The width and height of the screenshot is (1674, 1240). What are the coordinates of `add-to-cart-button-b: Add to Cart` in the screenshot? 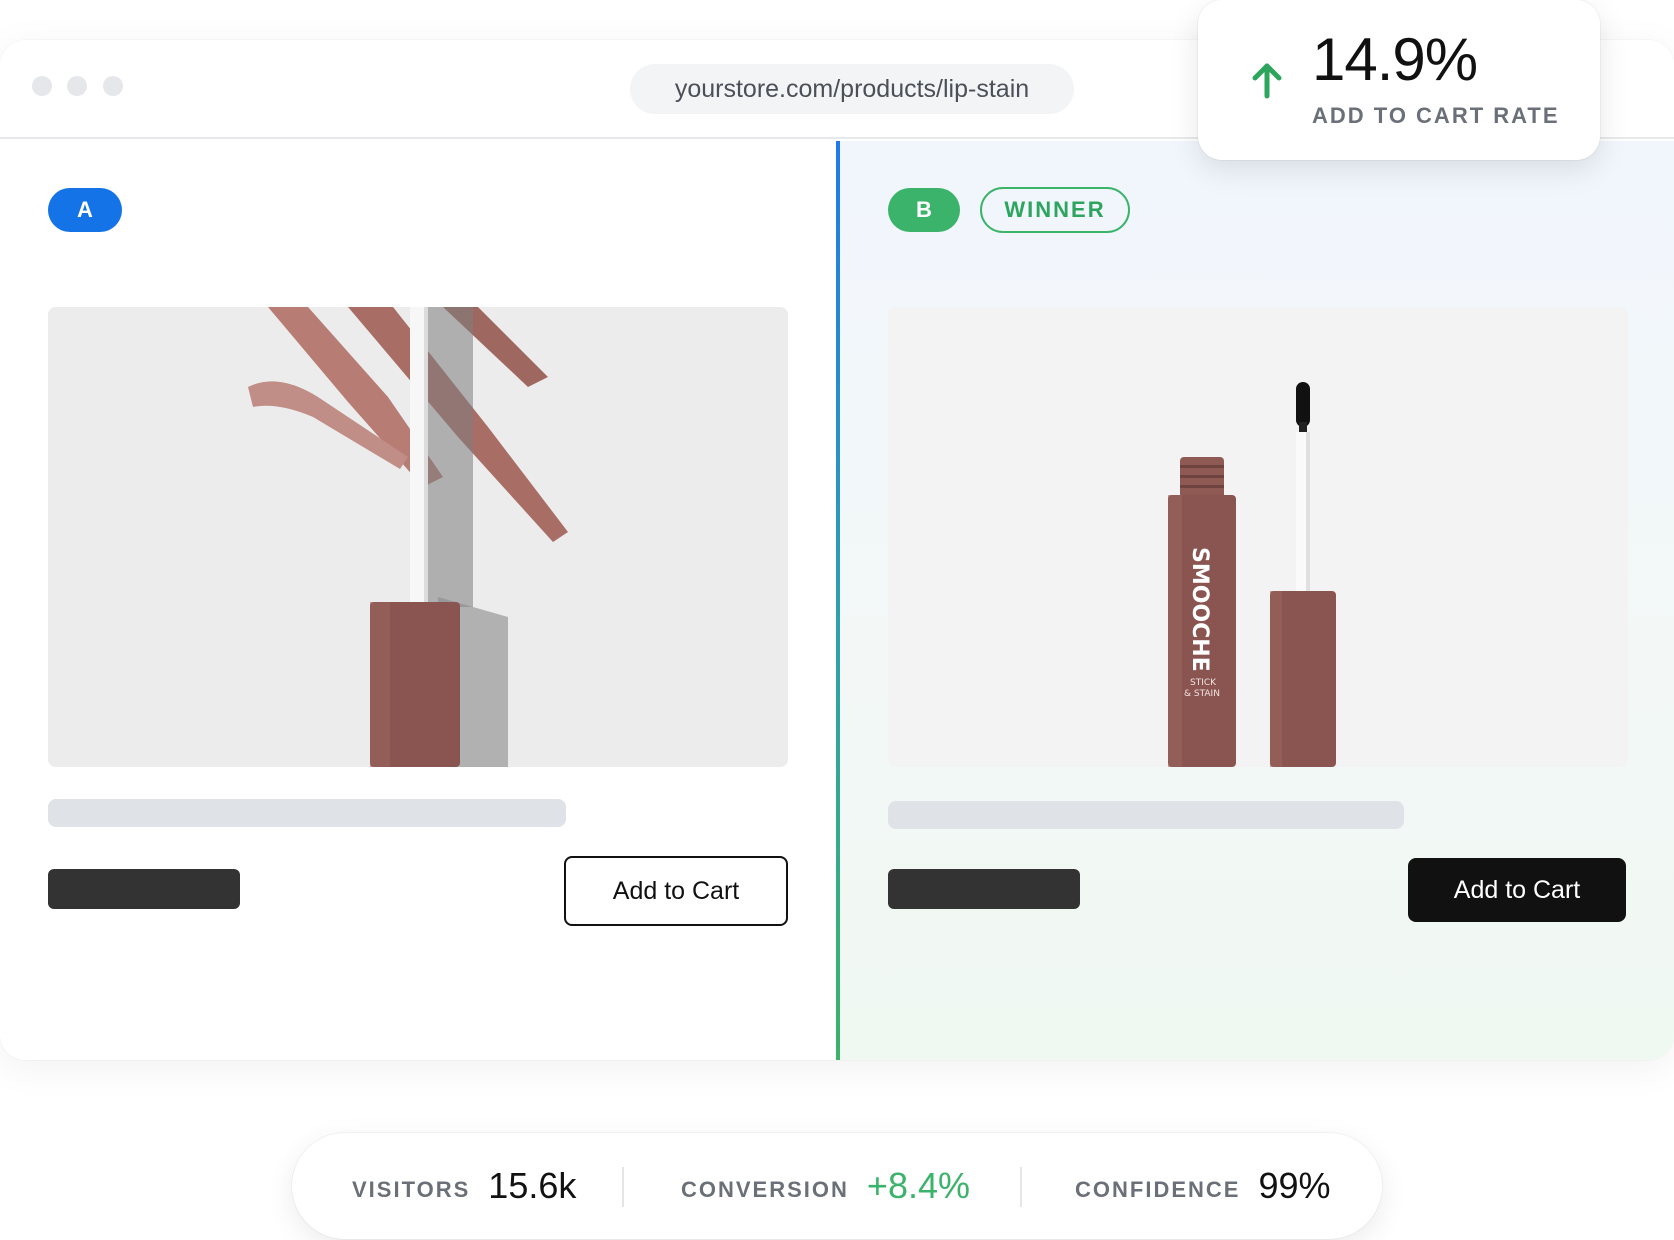 It's located at (1517, 890).